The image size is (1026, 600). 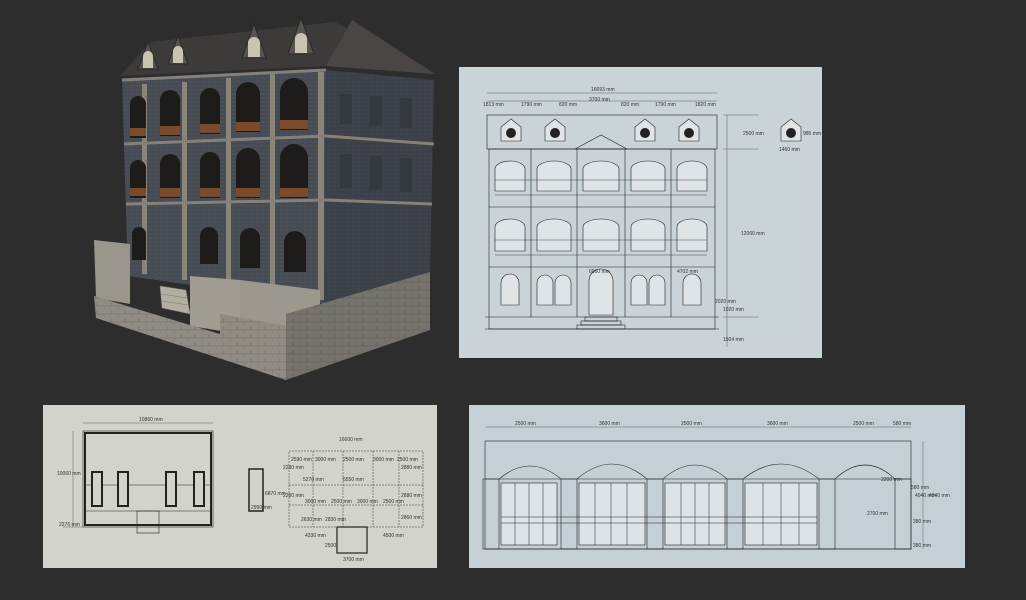 I want to click on dim-right-4: 1504 mm, so click(x=733, y=340).